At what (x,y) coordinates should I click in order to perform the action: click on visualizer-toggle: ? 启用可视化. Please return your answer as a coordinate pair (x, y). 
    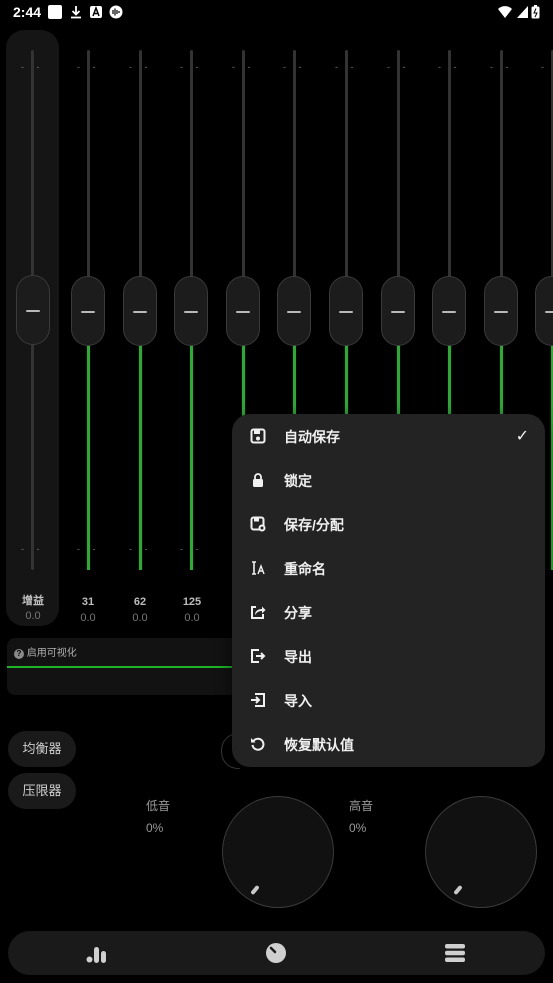
    Looking at the image, I should click on (45, 651).